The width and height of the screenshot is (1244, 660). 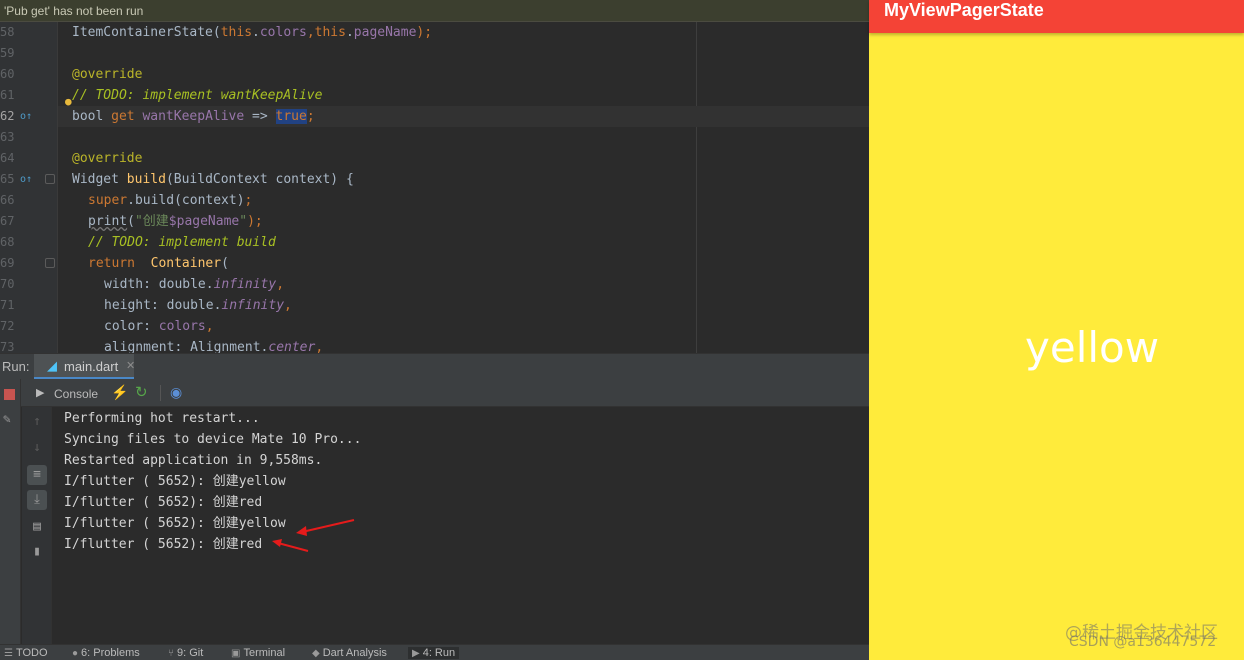 What do you see at coordinates (119, 392) in the screenshot?
I see `hot-reload-icon: ⚡` at bounding box center [119, 392].